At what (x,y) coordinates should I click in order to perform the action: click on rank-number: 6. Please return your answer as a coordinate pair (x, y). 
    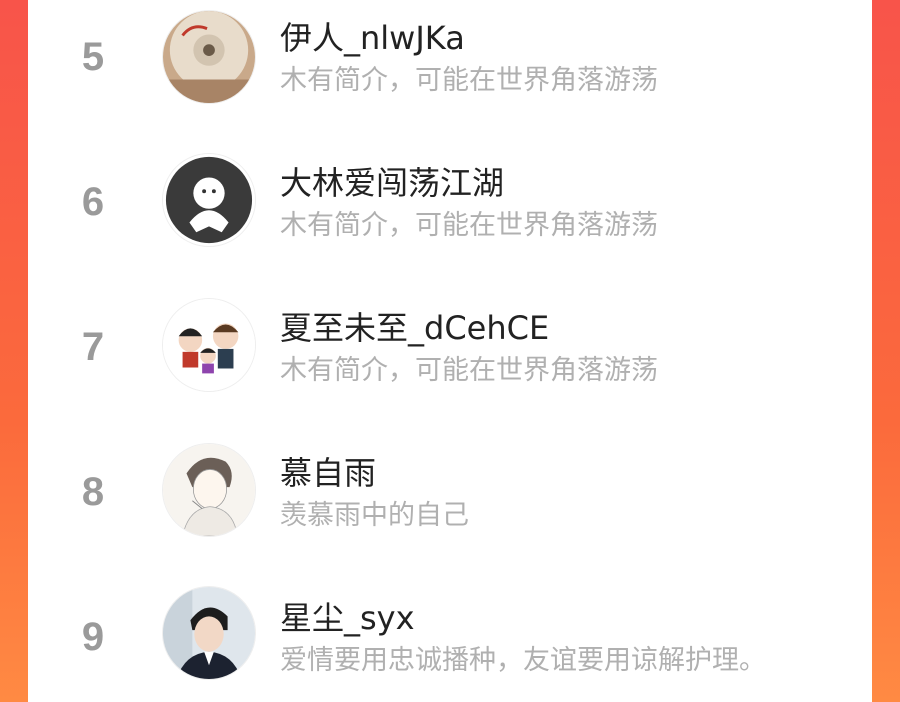
    Looking at the image, I should click on (93, 202).